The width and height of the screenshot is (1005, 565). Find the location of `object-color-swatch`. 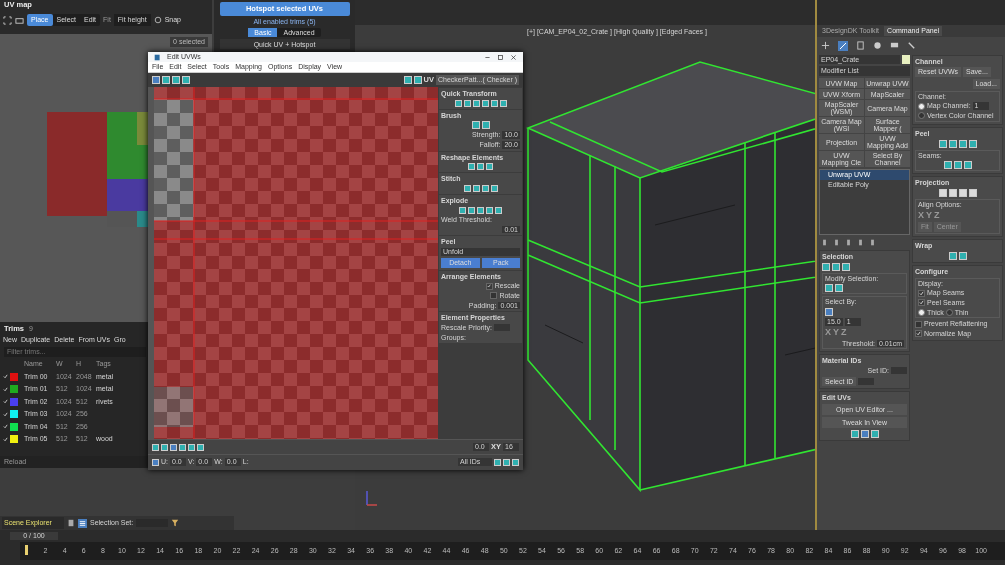

object-color-swatch is located at coordinates (906, 59).